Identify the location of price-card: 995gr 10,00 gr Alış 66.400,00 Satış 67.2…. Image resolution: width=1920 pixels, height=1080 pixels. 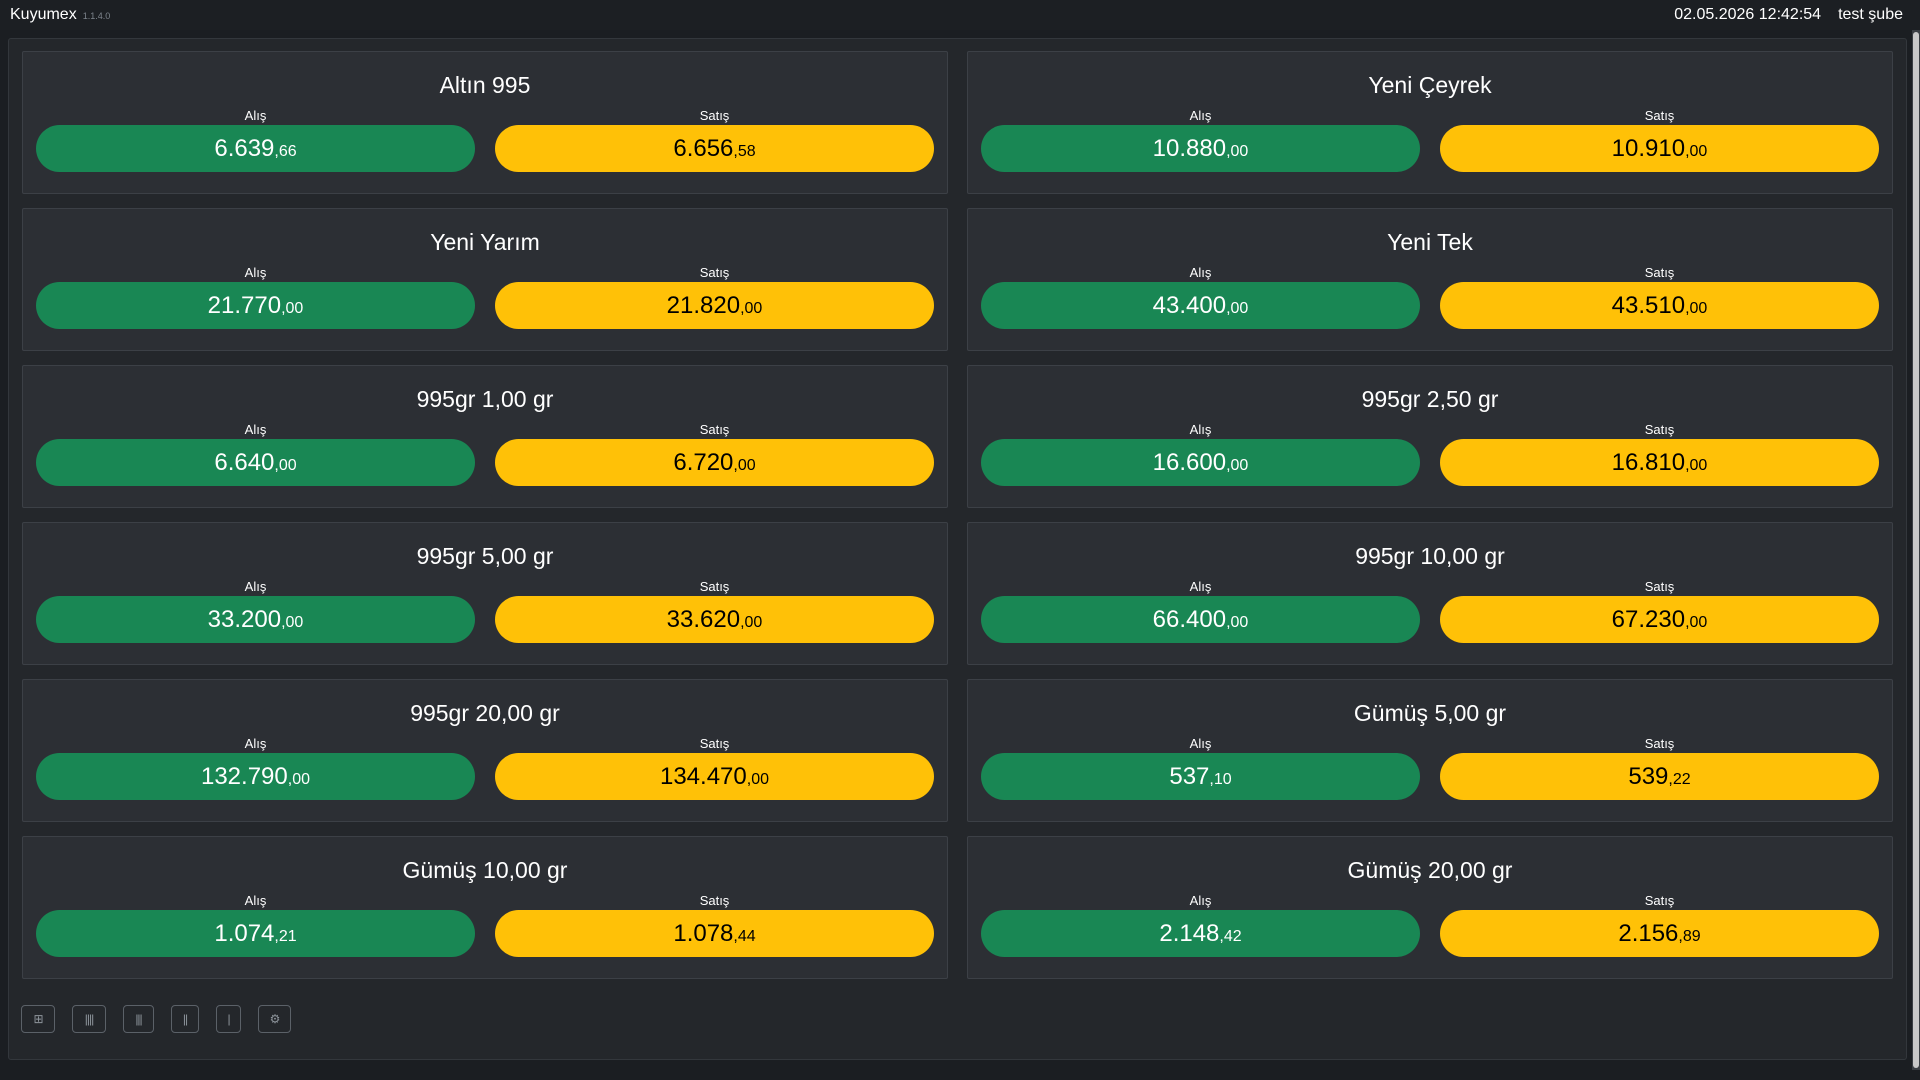
(1430, 593).